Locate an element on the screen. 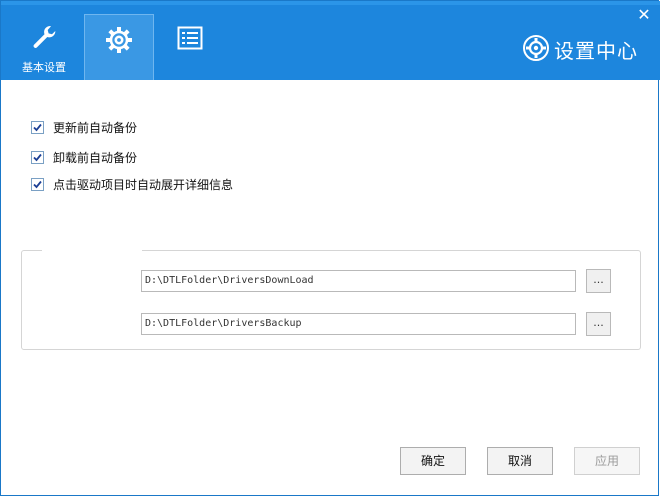 This screenshot has height=497, width=660. option-label: 点击驱动项目时自动展开详细信息 is located at coordinates (143, 184).